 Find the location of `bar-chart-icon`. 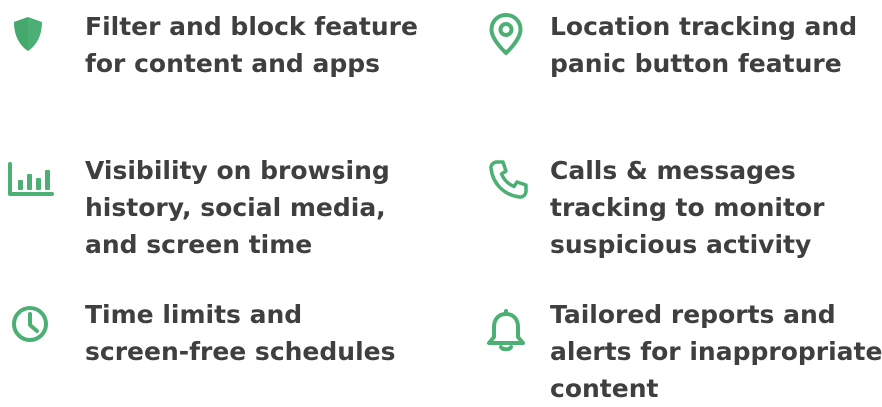

bar-chart-icon is located at coordinates (30, 180).